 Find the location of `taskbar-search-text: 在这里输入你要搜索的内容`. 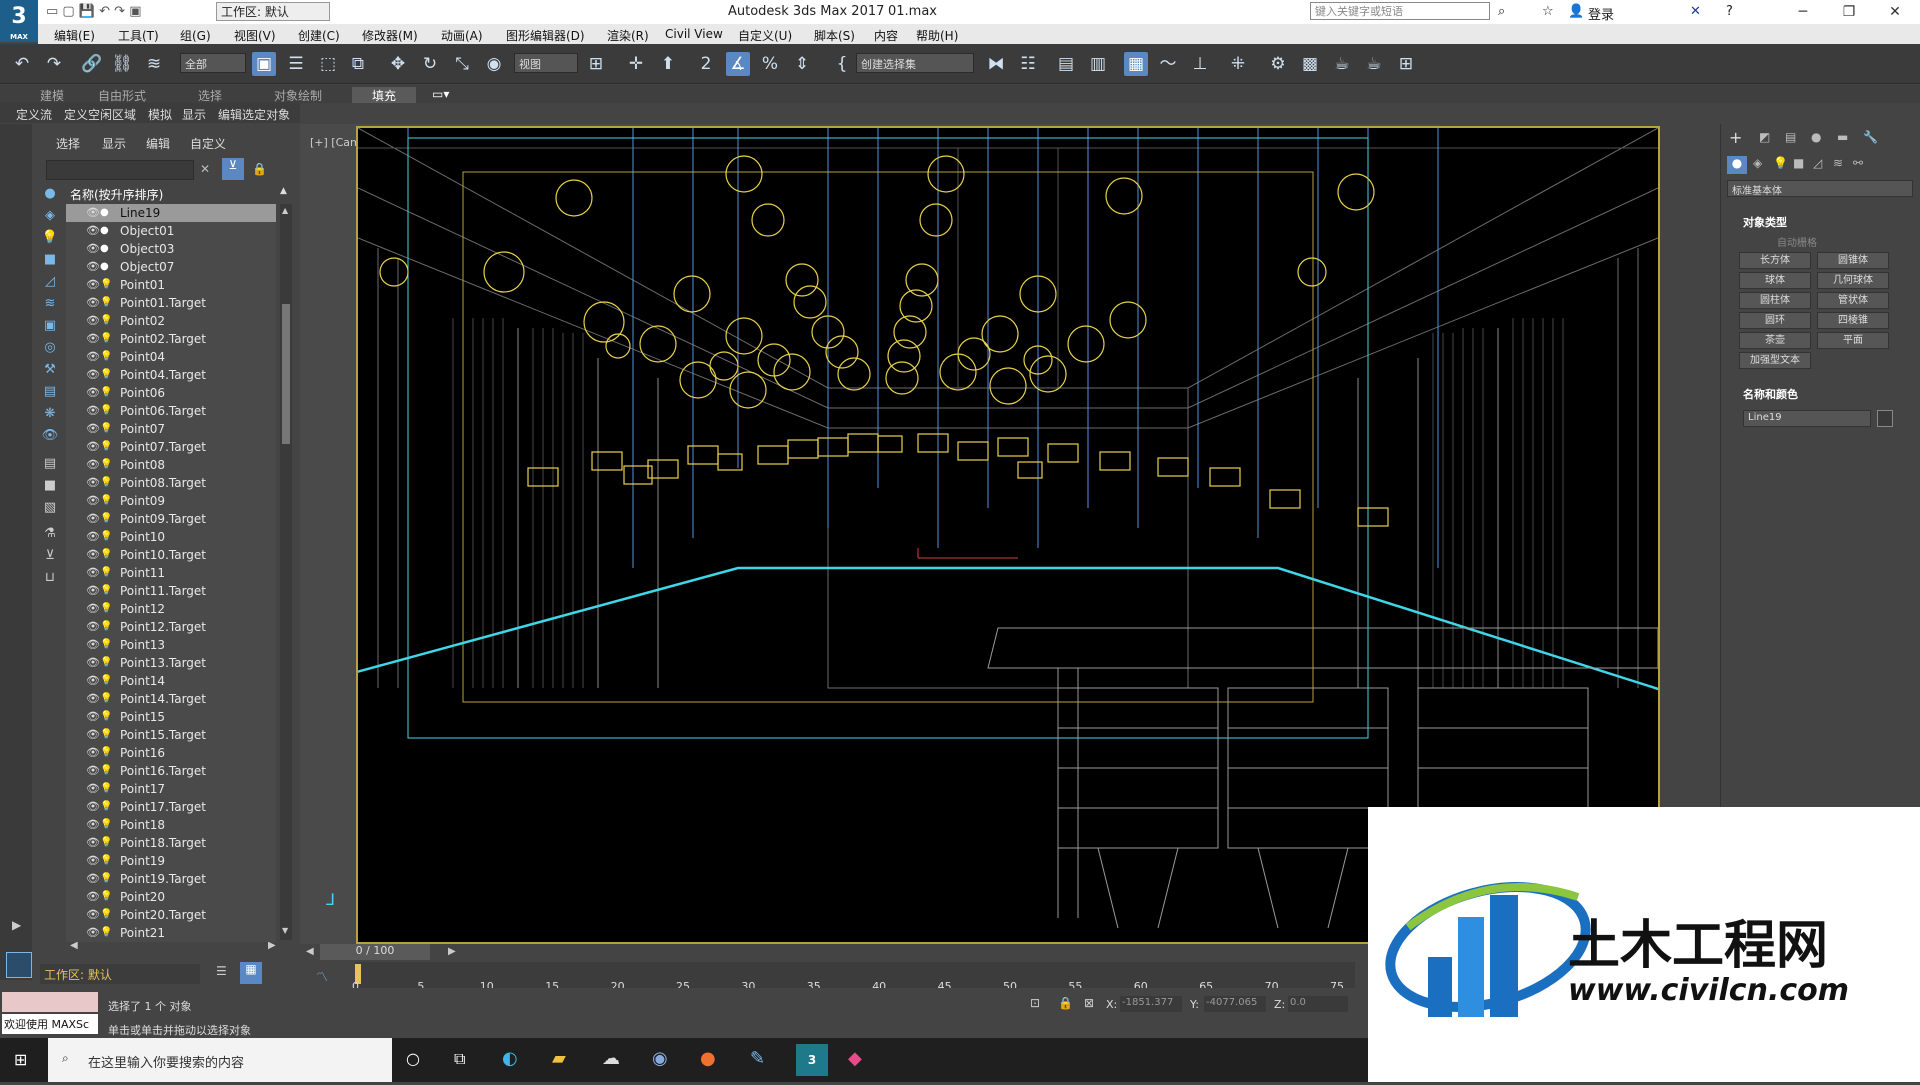

taskbar-search-text: 在这里输入你要搜索的内容 is located at coordinates (166, 1061).